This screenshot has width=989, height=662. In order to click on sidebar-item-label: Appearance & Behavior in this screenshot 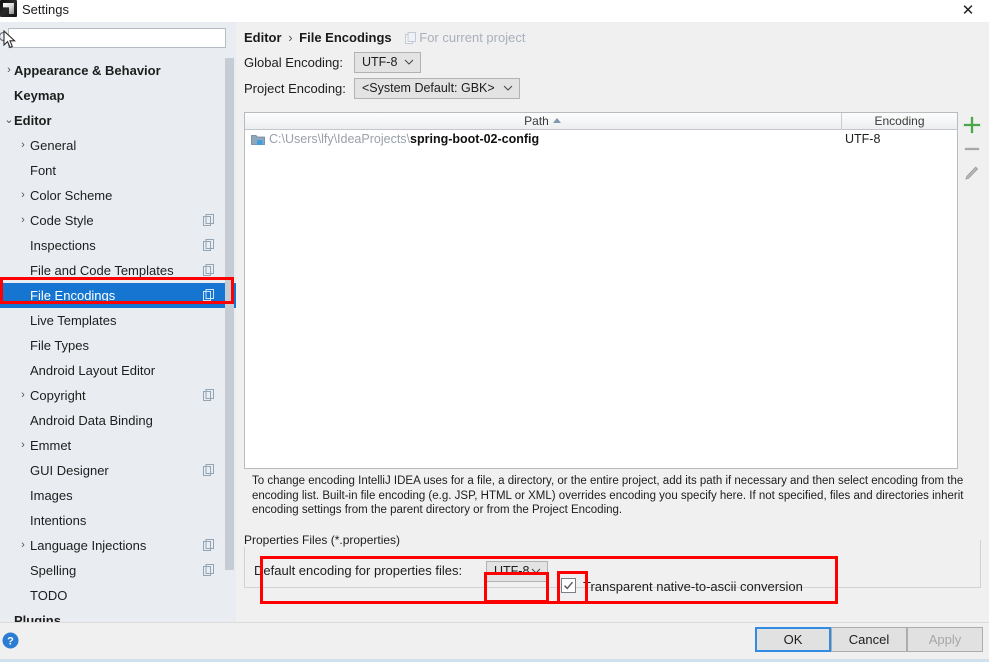, I will do `click(87, 70)`.